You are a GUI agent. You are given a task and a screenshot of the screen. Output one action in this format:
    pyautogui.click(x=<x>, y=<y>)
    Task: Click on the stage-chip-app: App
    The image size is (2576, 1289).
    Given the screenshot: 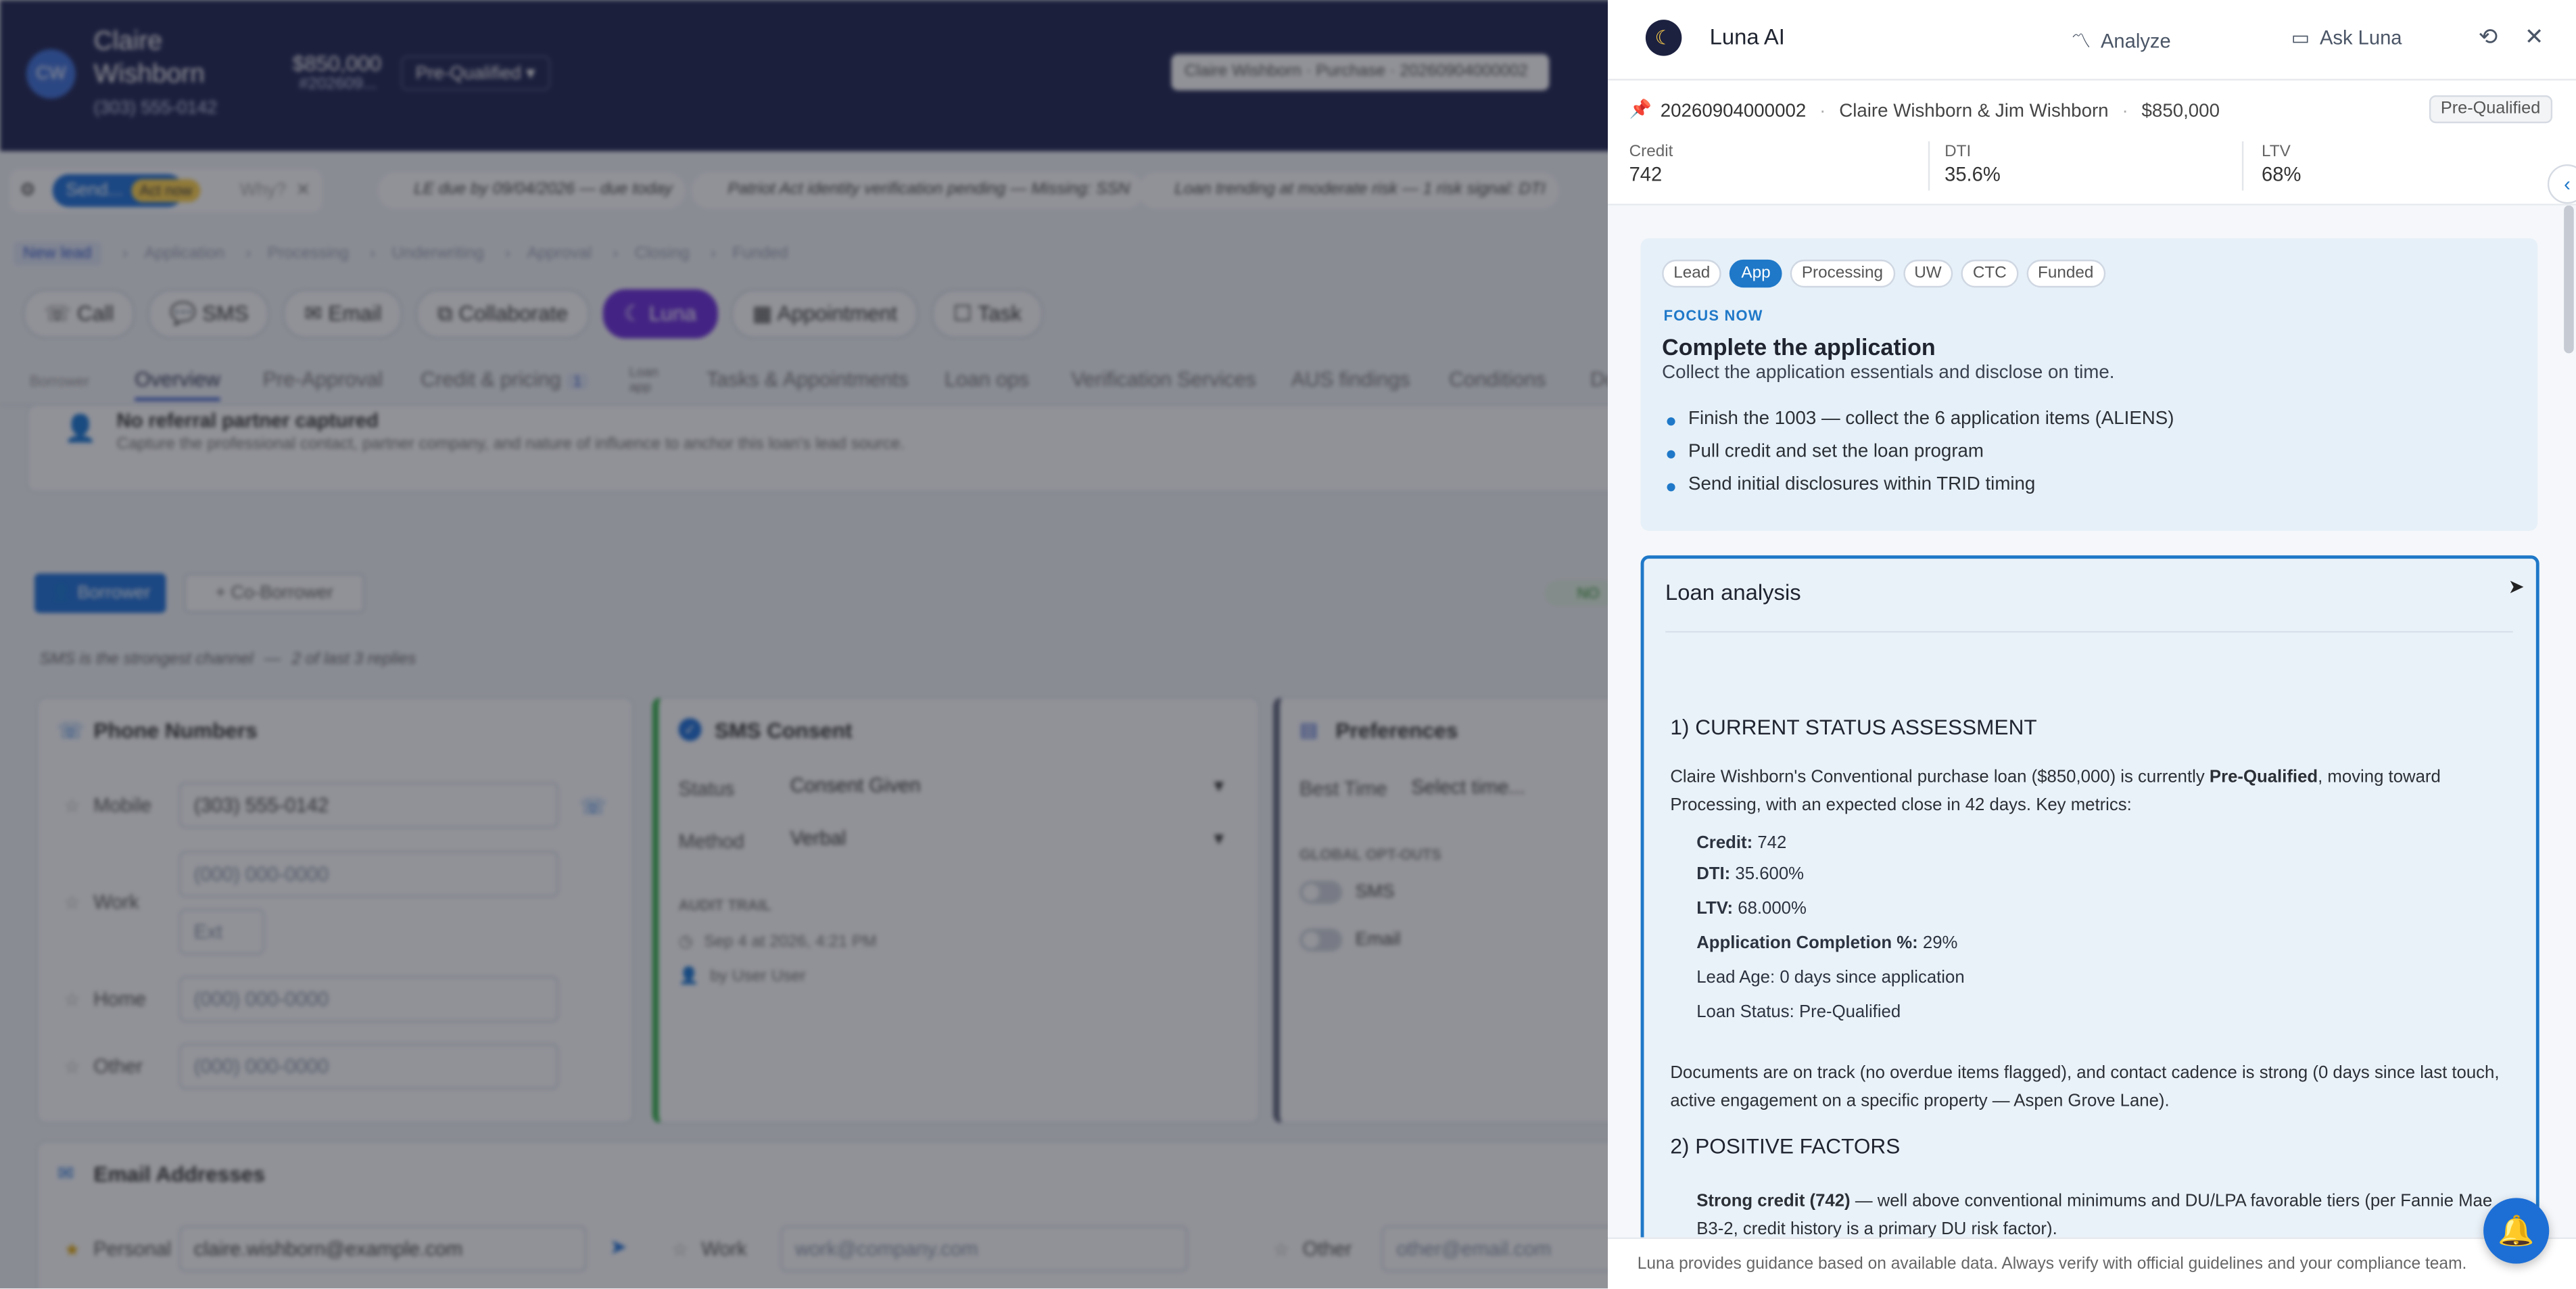 What is the action you would take?
    pyautogui.click(x=1756, y=274)
    